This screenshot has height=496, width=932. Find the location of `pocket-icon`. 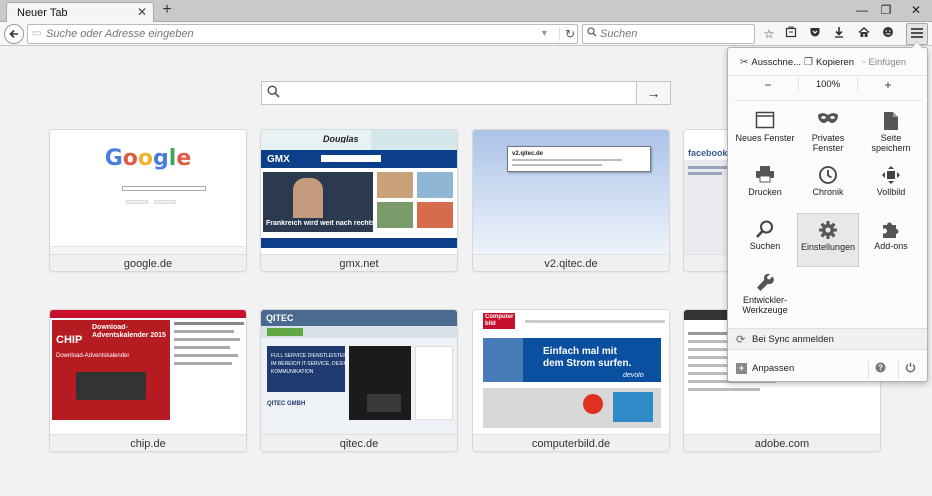

pocket-icon is located at coordinates (815, 34).